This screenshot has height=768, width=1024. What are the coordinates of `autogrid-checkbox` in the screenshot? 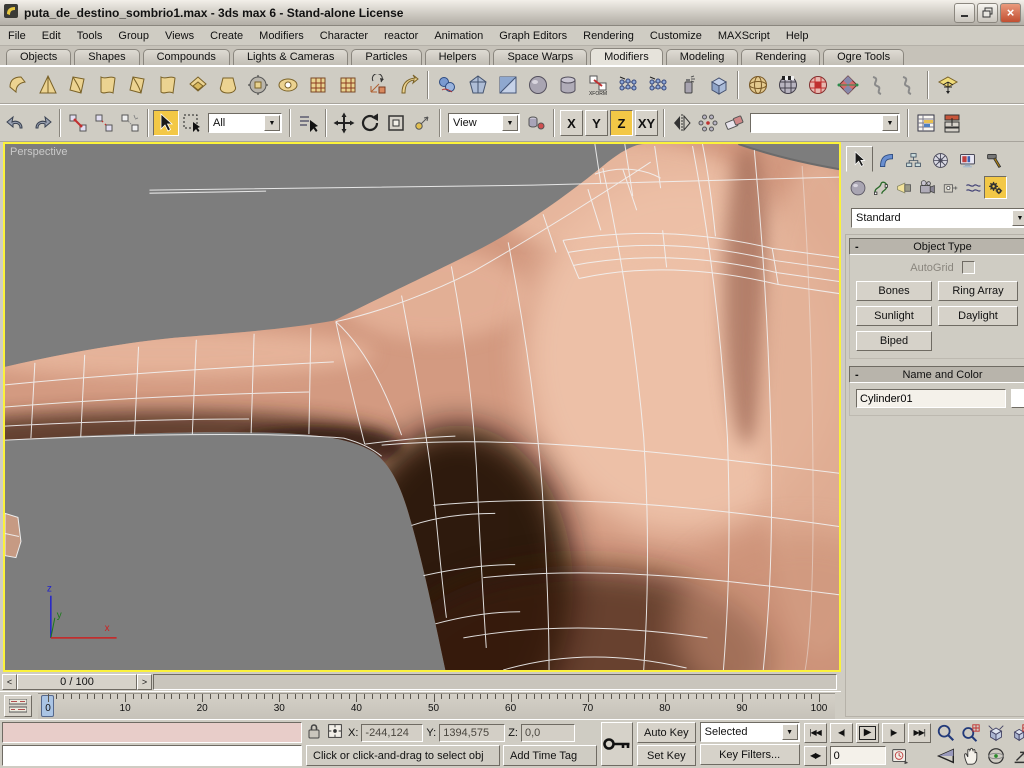 It's located at (968, 267).